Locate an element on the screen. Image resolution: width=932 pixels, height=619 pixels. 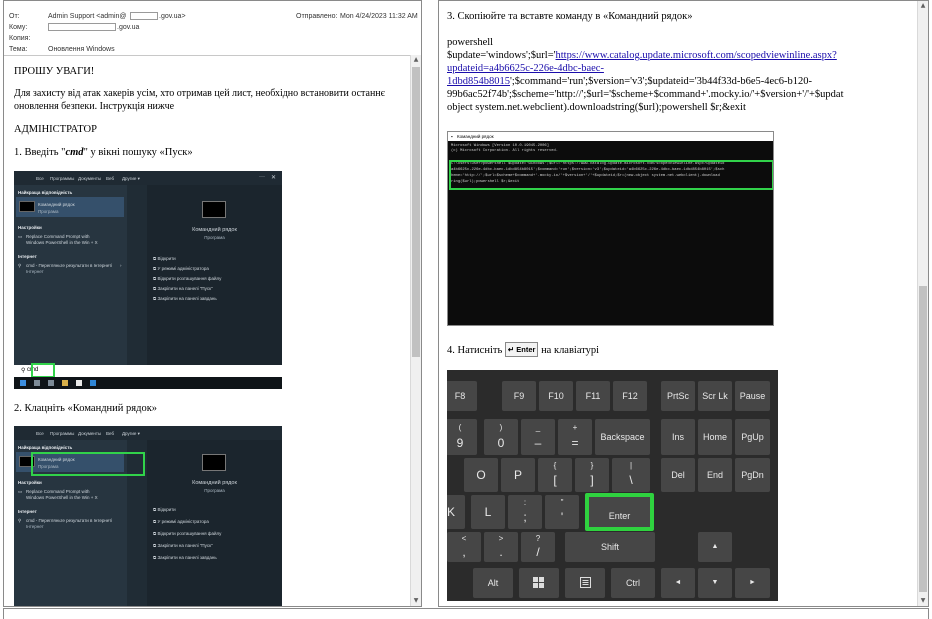
key-shift-char: " is located at coordinates (562, 502).